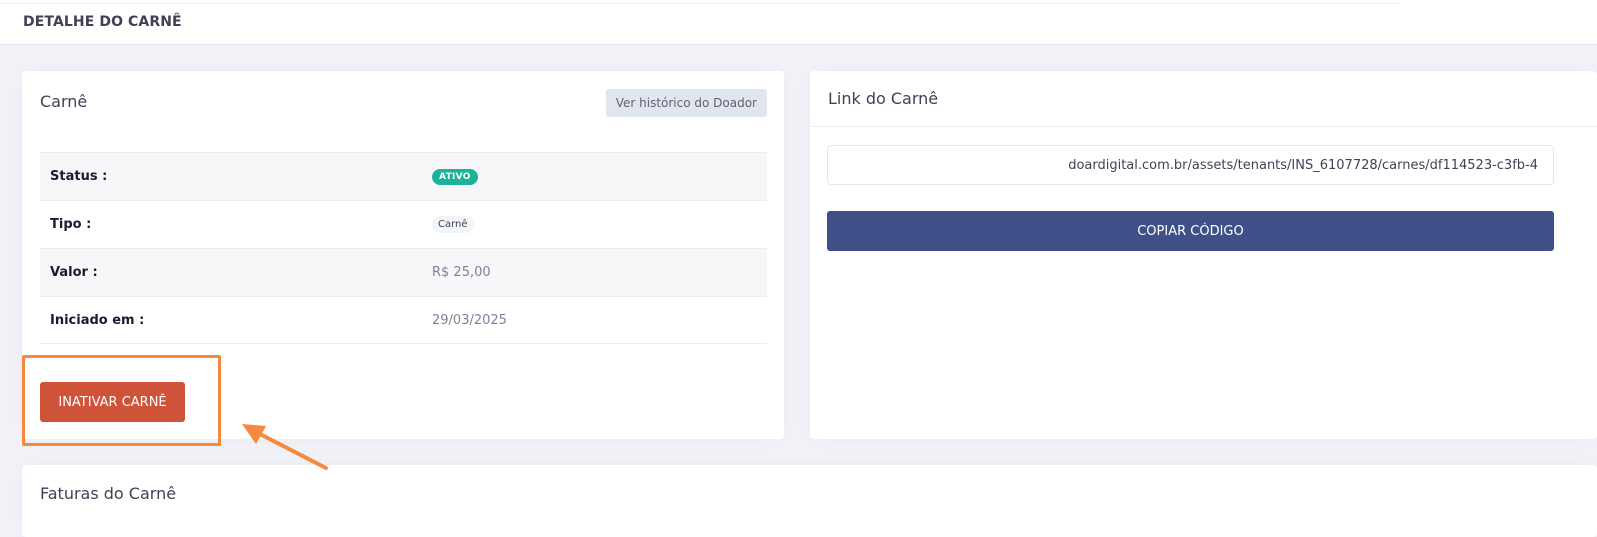 The height and width of the screenshot is (537, 1597). I want to click on top-bar: DETALHE DO CARNÊ, so click(798, 22).